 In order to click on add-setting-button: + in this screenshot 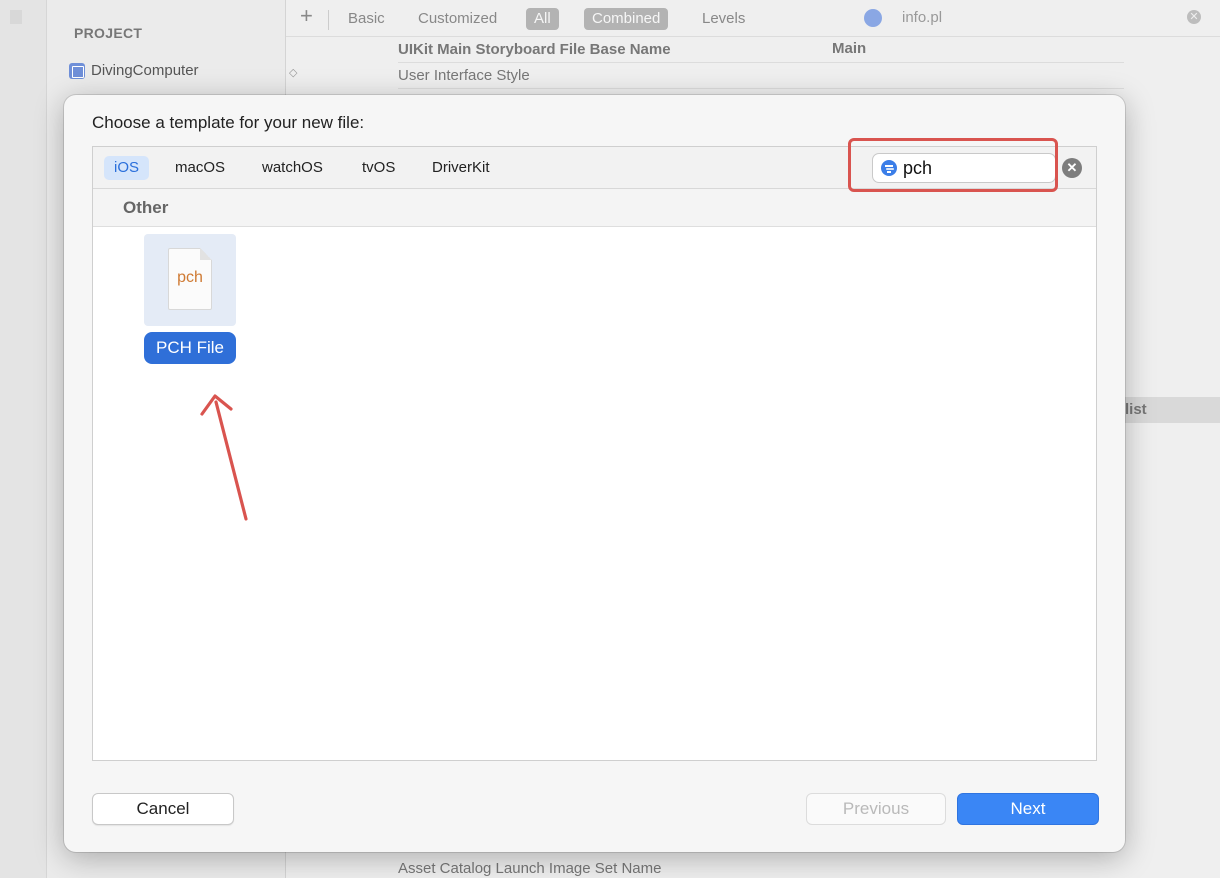, I will do `click(306, 16)`.